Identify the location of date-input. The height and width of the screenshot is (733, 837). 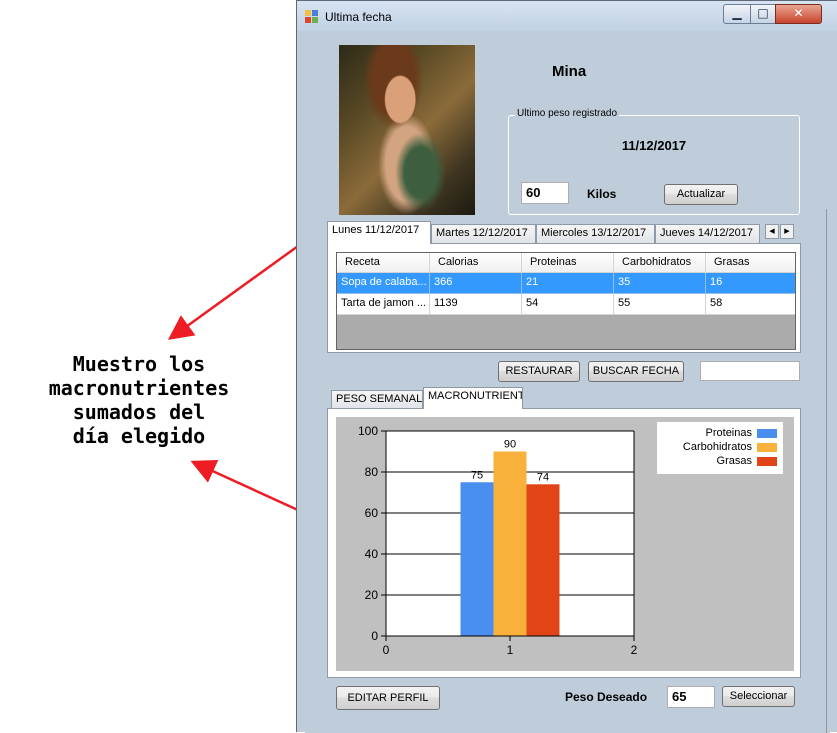
(750, 371).